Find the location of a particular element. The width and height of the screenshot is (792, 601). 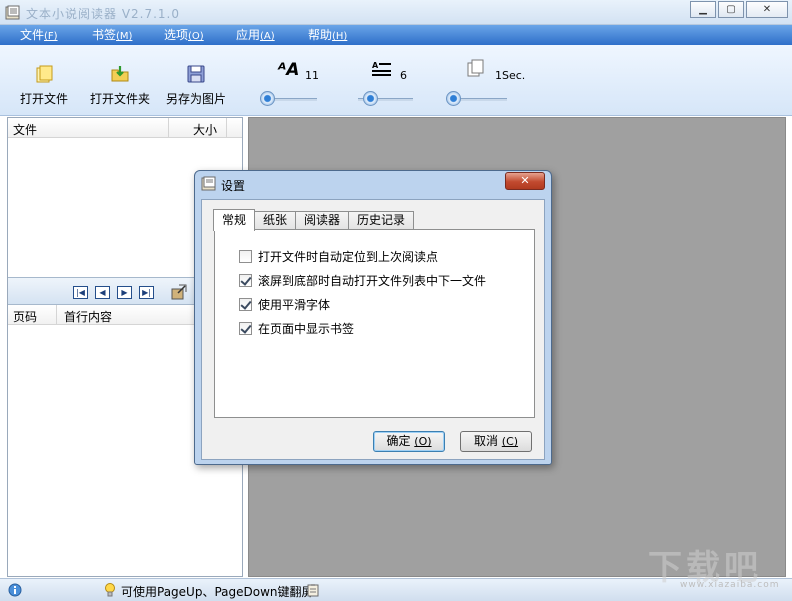

save-as-image-button: 另存为图片 is located at coordinates (196, 80).